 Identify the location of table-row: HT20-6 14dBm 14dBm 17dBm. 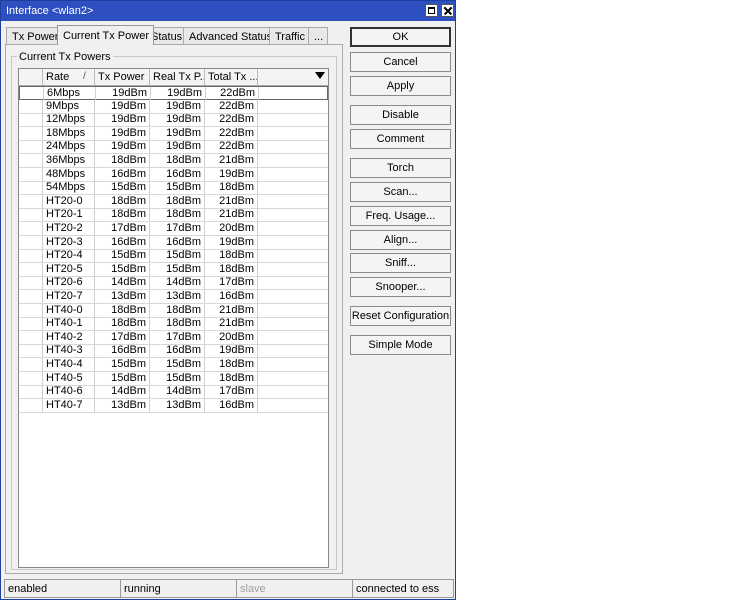
(173, 283).